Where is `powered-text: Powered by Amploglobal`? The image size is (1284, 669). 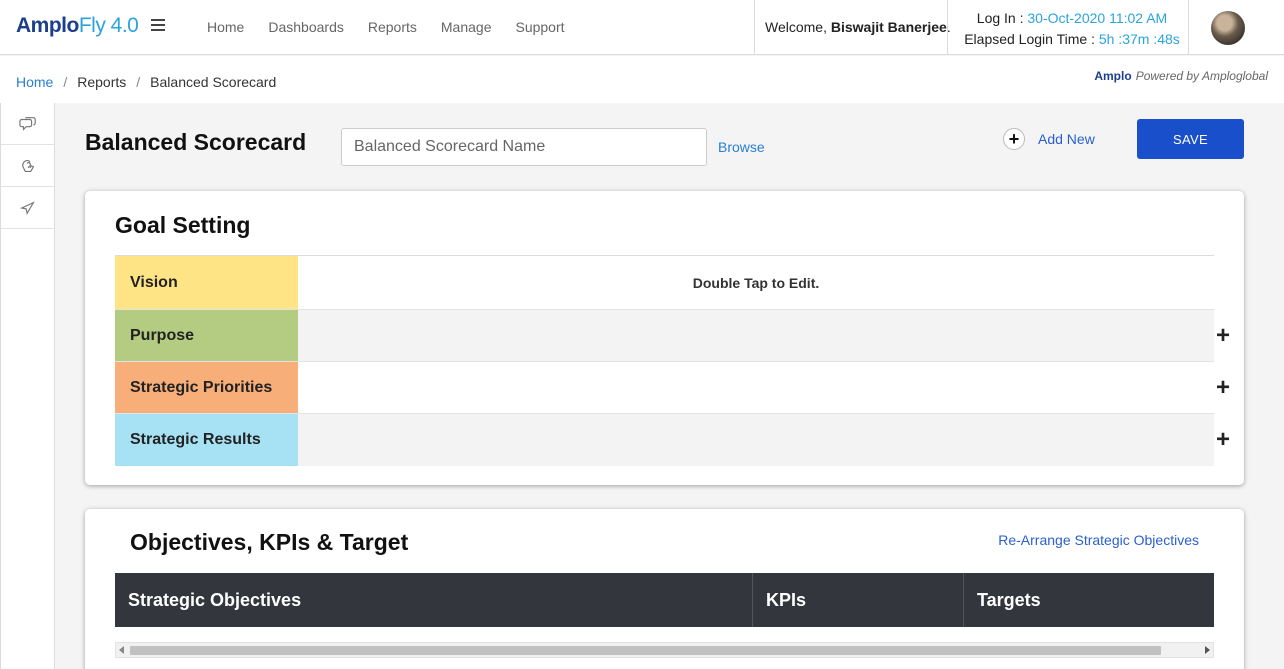 powered-text: Powered by Amploglobal is located at coordinates (1201, 76).